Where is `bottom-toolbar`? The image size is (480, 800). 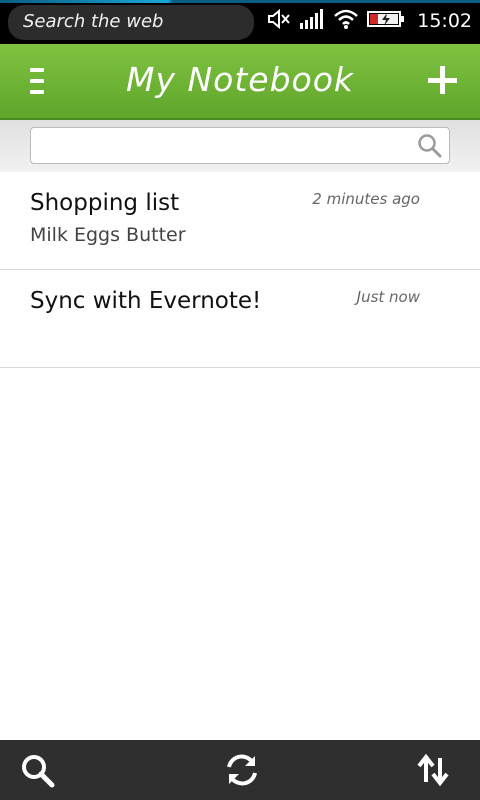 bottom-toolbar is located at coordinates (240, 770).